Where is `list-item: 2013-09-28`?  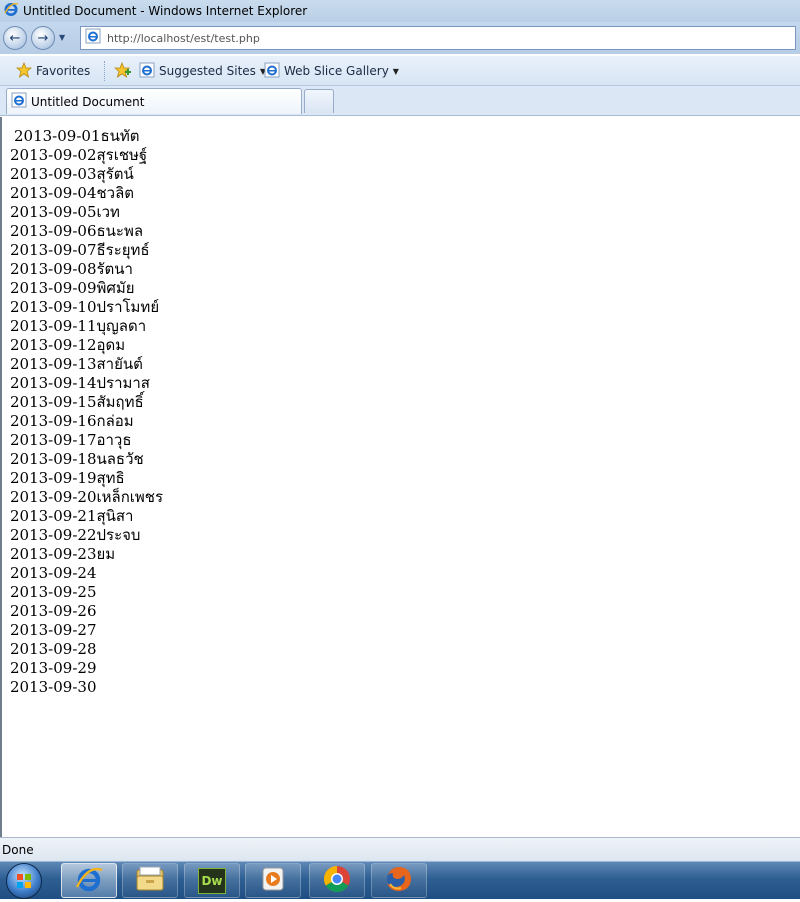 list-item: 2013-09-28 is located at coordinates (53, 649).